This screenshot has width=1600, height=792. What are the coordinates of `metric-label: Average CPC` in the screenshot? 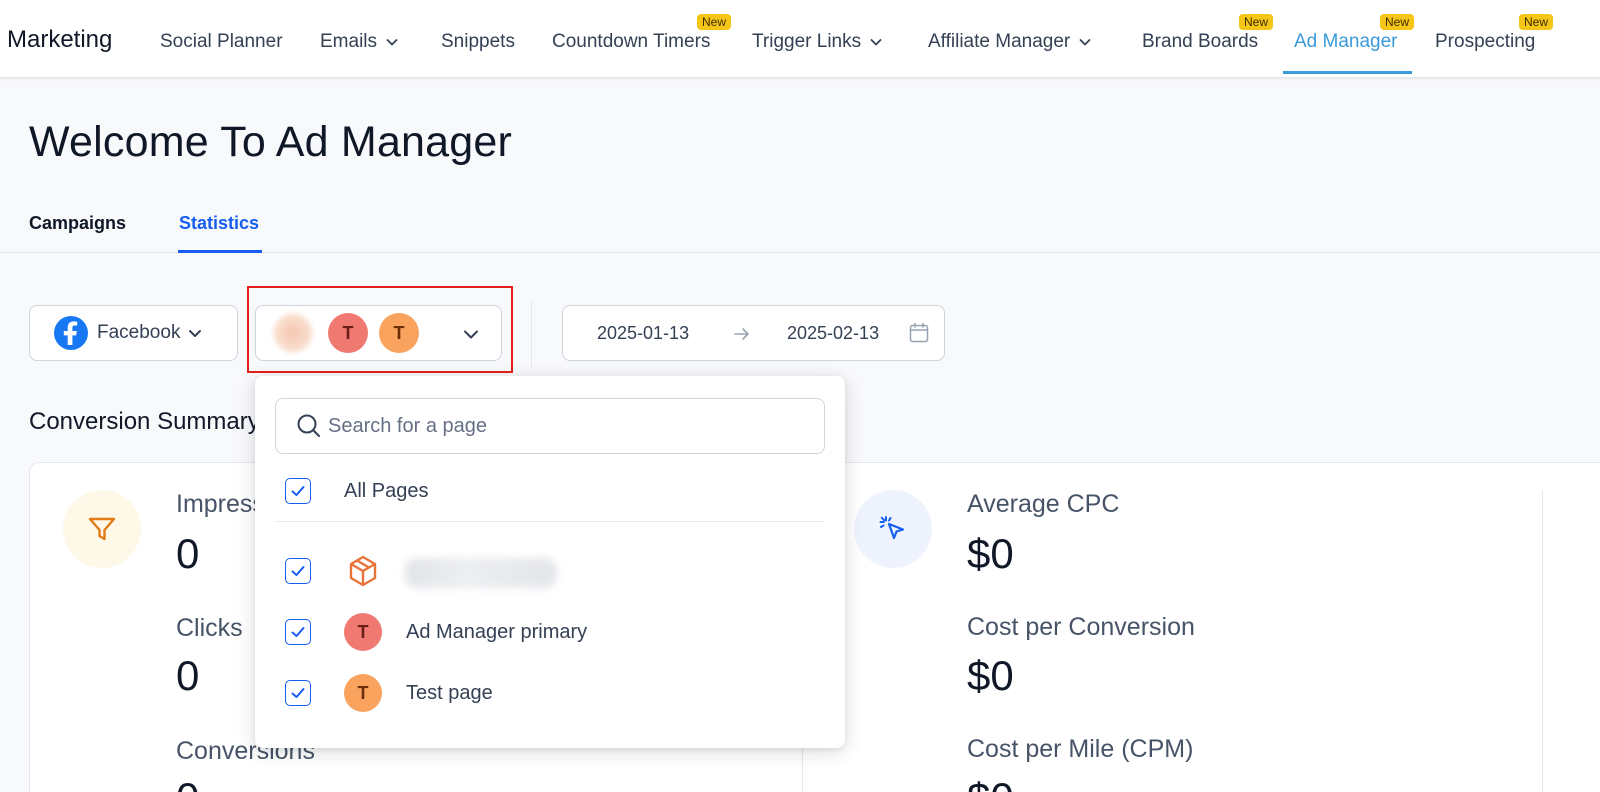 It's located at (1043, 504).